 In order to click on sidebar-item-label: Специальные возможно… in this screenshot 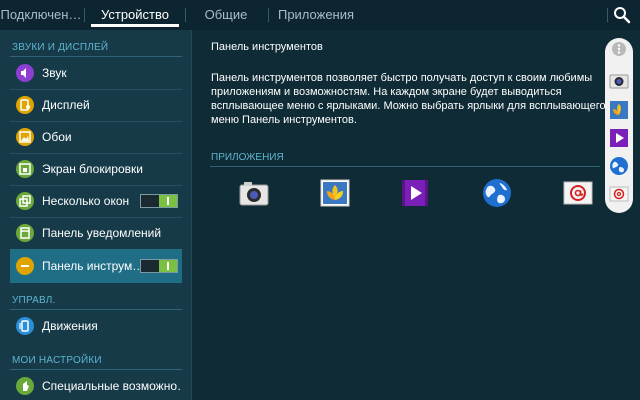, I will do `click(111, 386)`.